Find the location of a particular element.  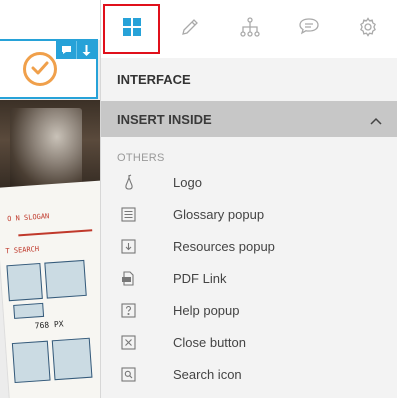

interface-section-header: INTERFACE is located at coordinates (249, 79).